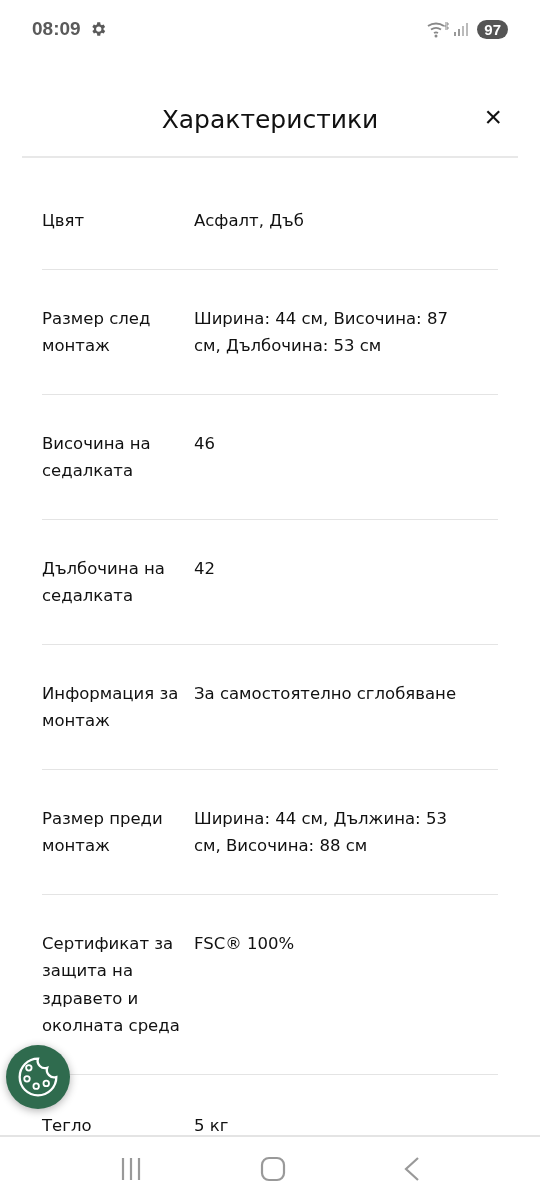 The height and width of the screenshot is (1200, 540). I want to click on spec-value: FSC® 100%, so click(245, 943).